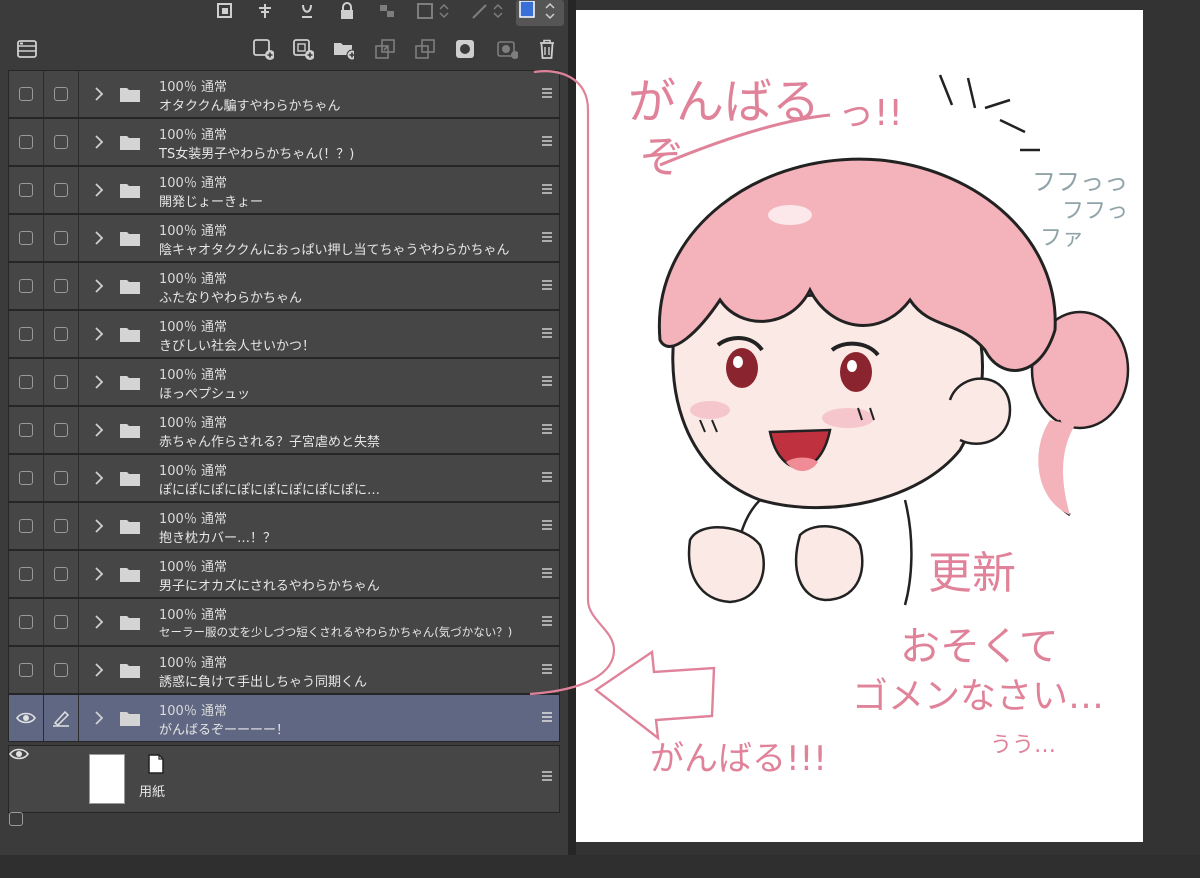  Describe the element at coordinates (654, 695) in the screenshot. I see `arrow-annotation` at that location.